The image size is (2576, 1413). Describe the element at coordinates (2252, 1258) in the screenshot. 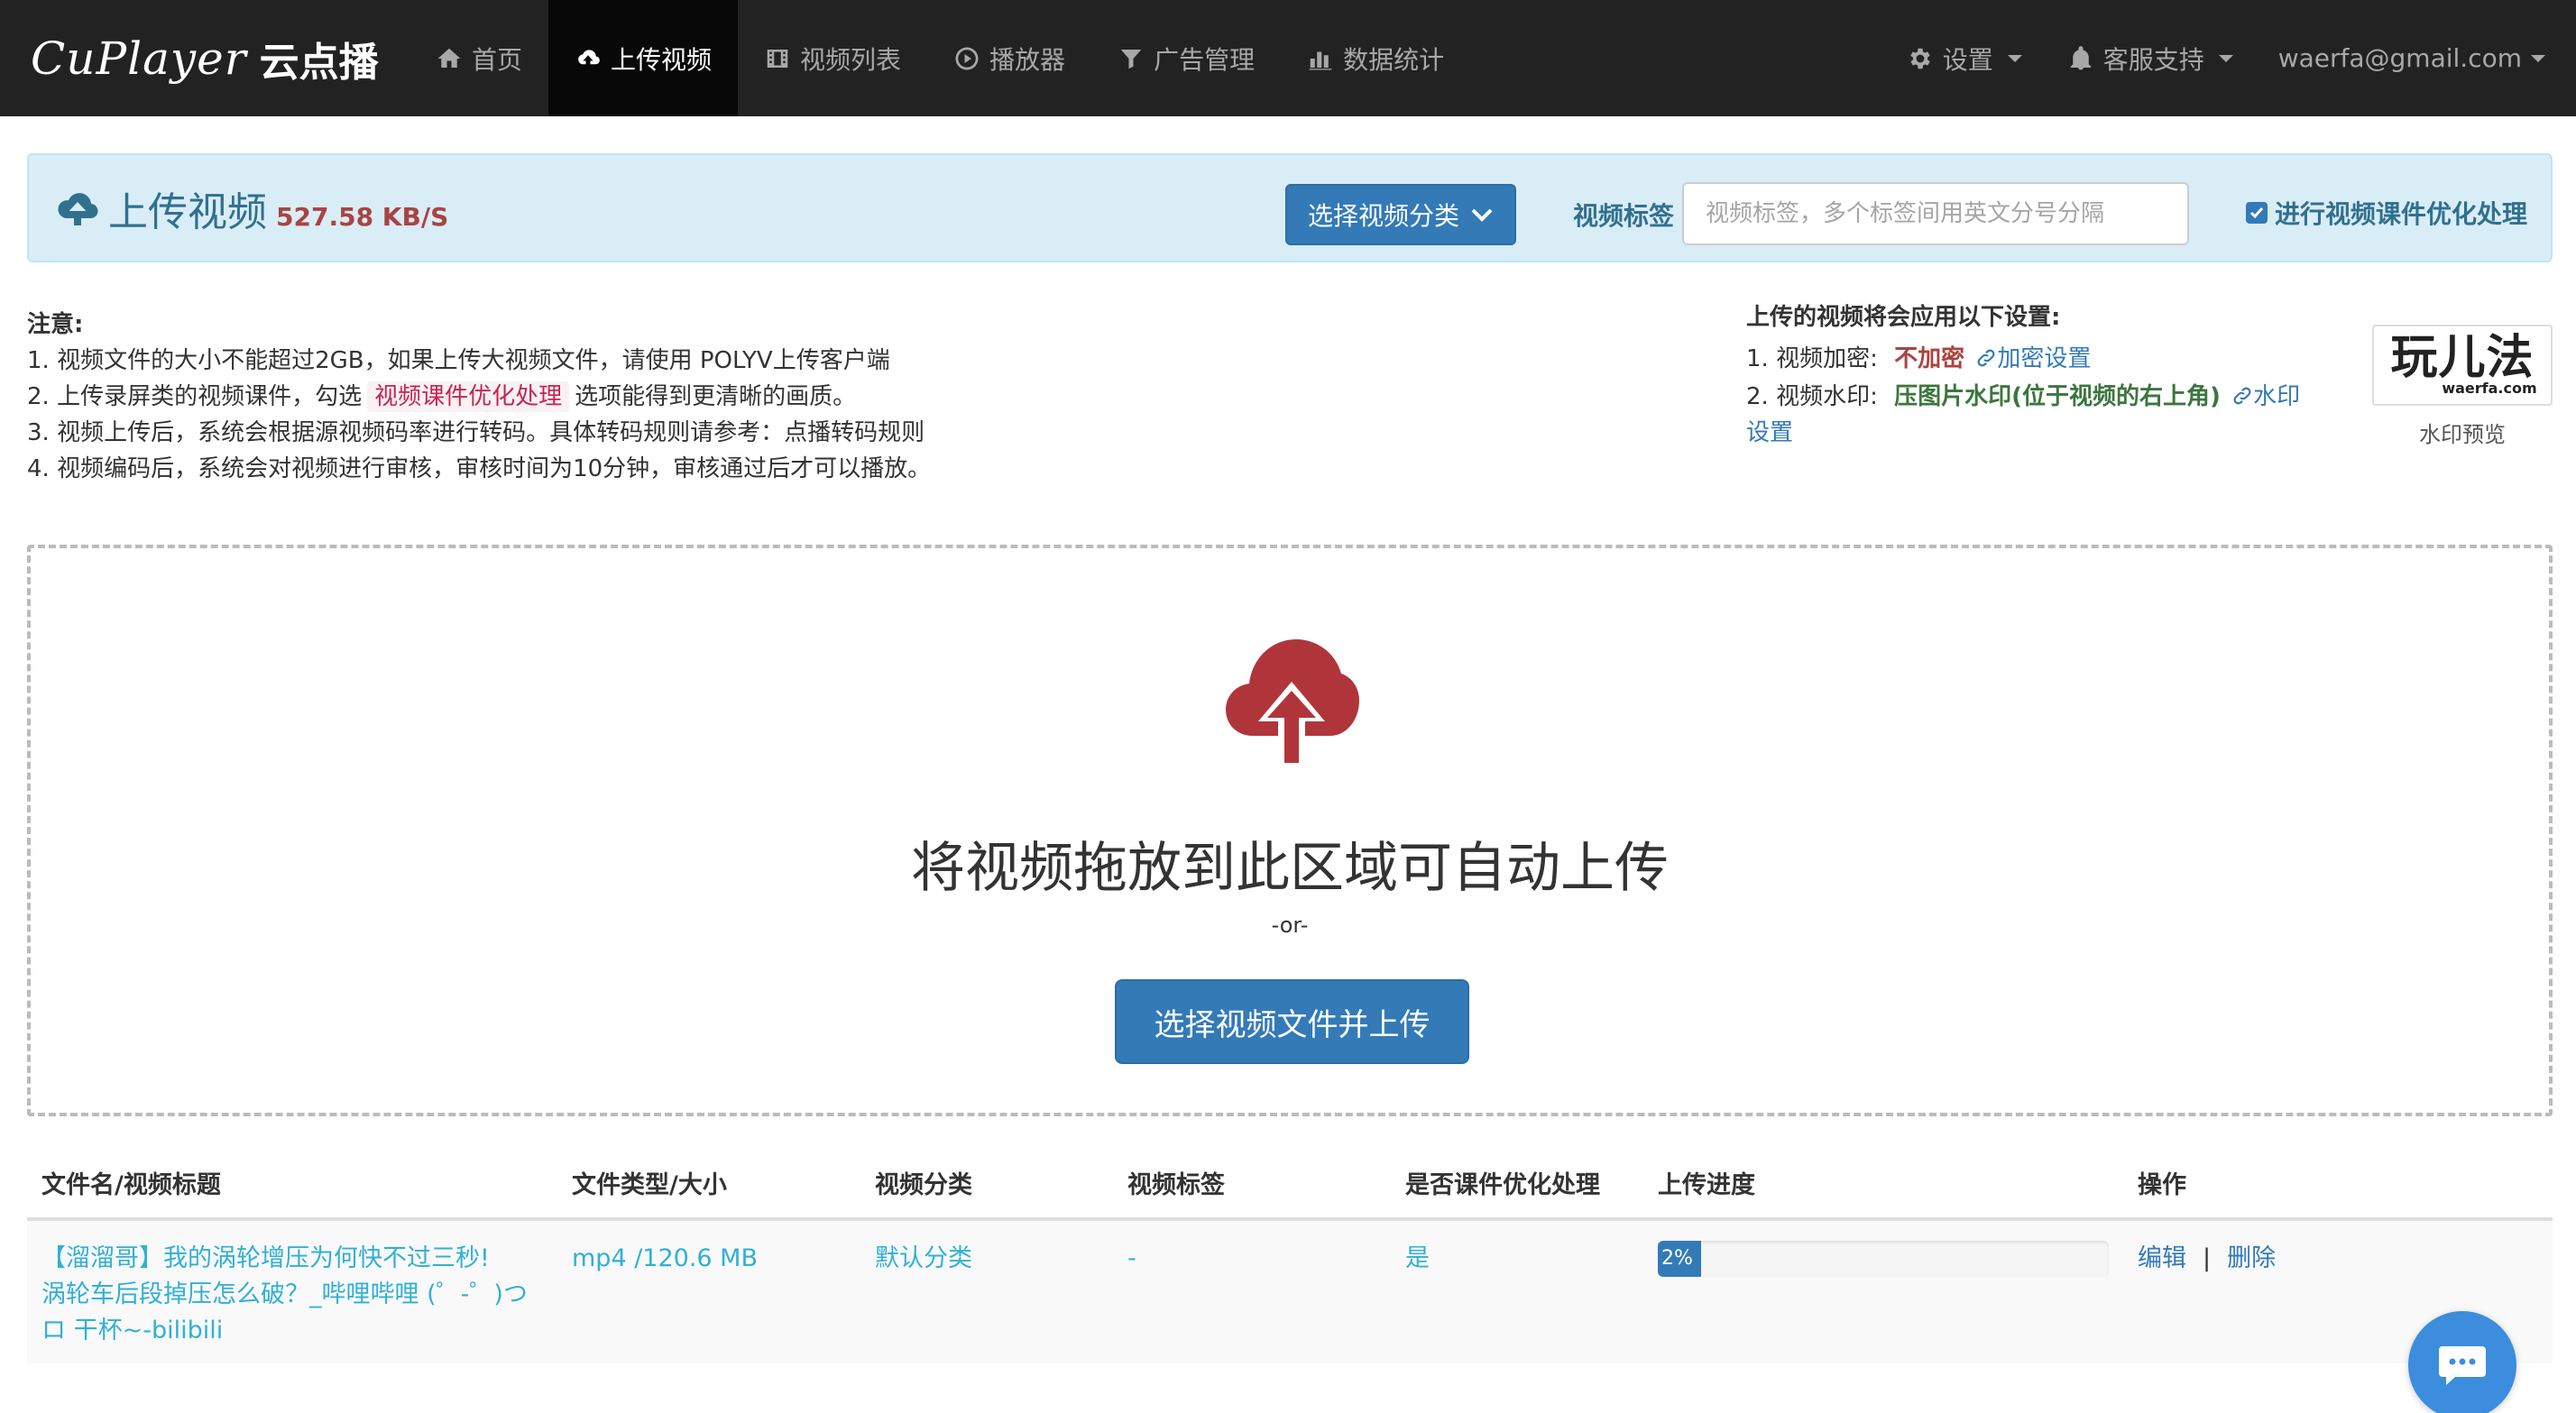

I see `delete-link: 删除` at that location.